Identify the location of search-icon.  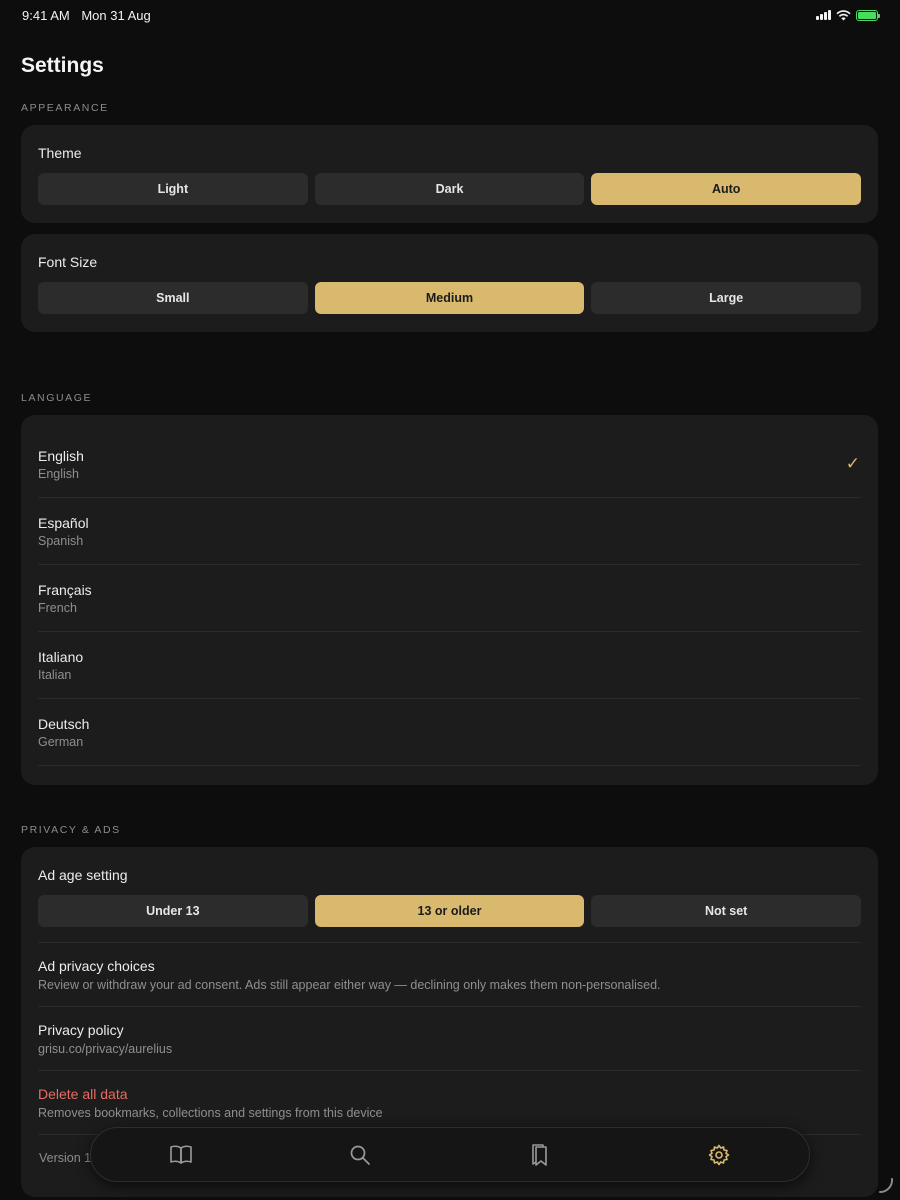
(360, 1155).